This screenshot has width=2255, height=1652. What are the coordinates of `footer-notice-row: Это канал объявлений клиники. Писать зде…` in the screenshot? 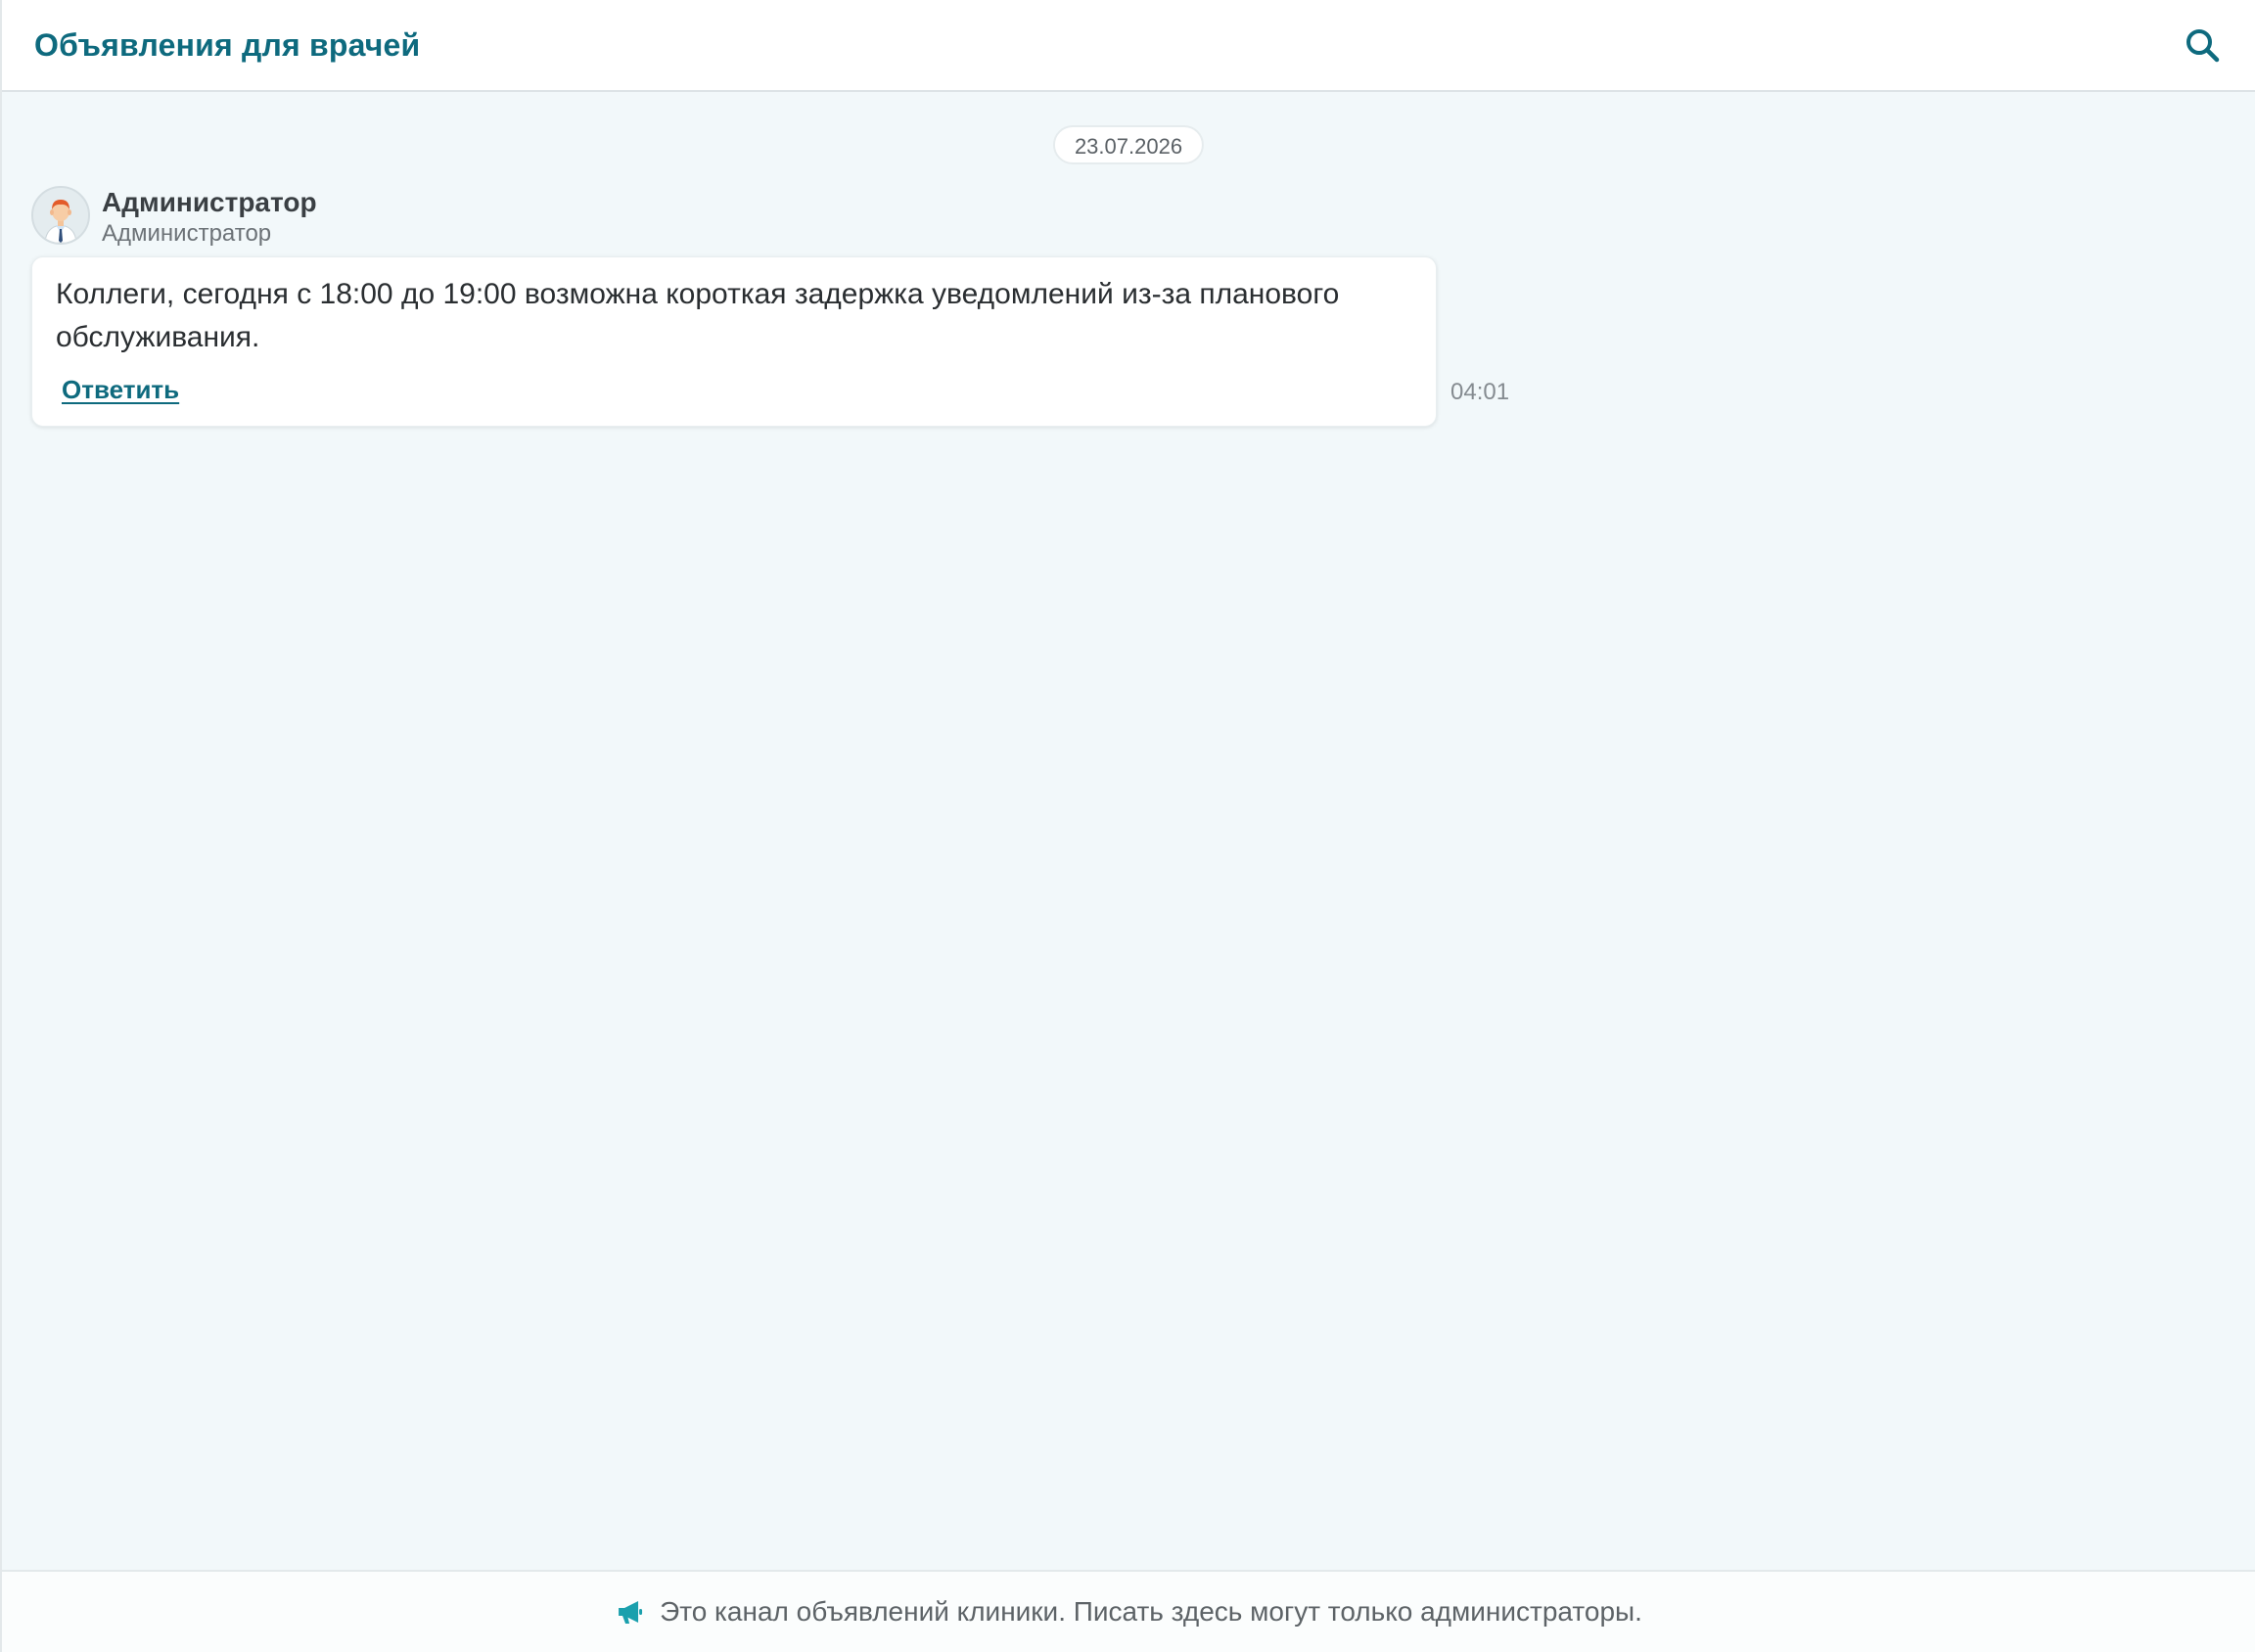 It's located at (1128, 1612).